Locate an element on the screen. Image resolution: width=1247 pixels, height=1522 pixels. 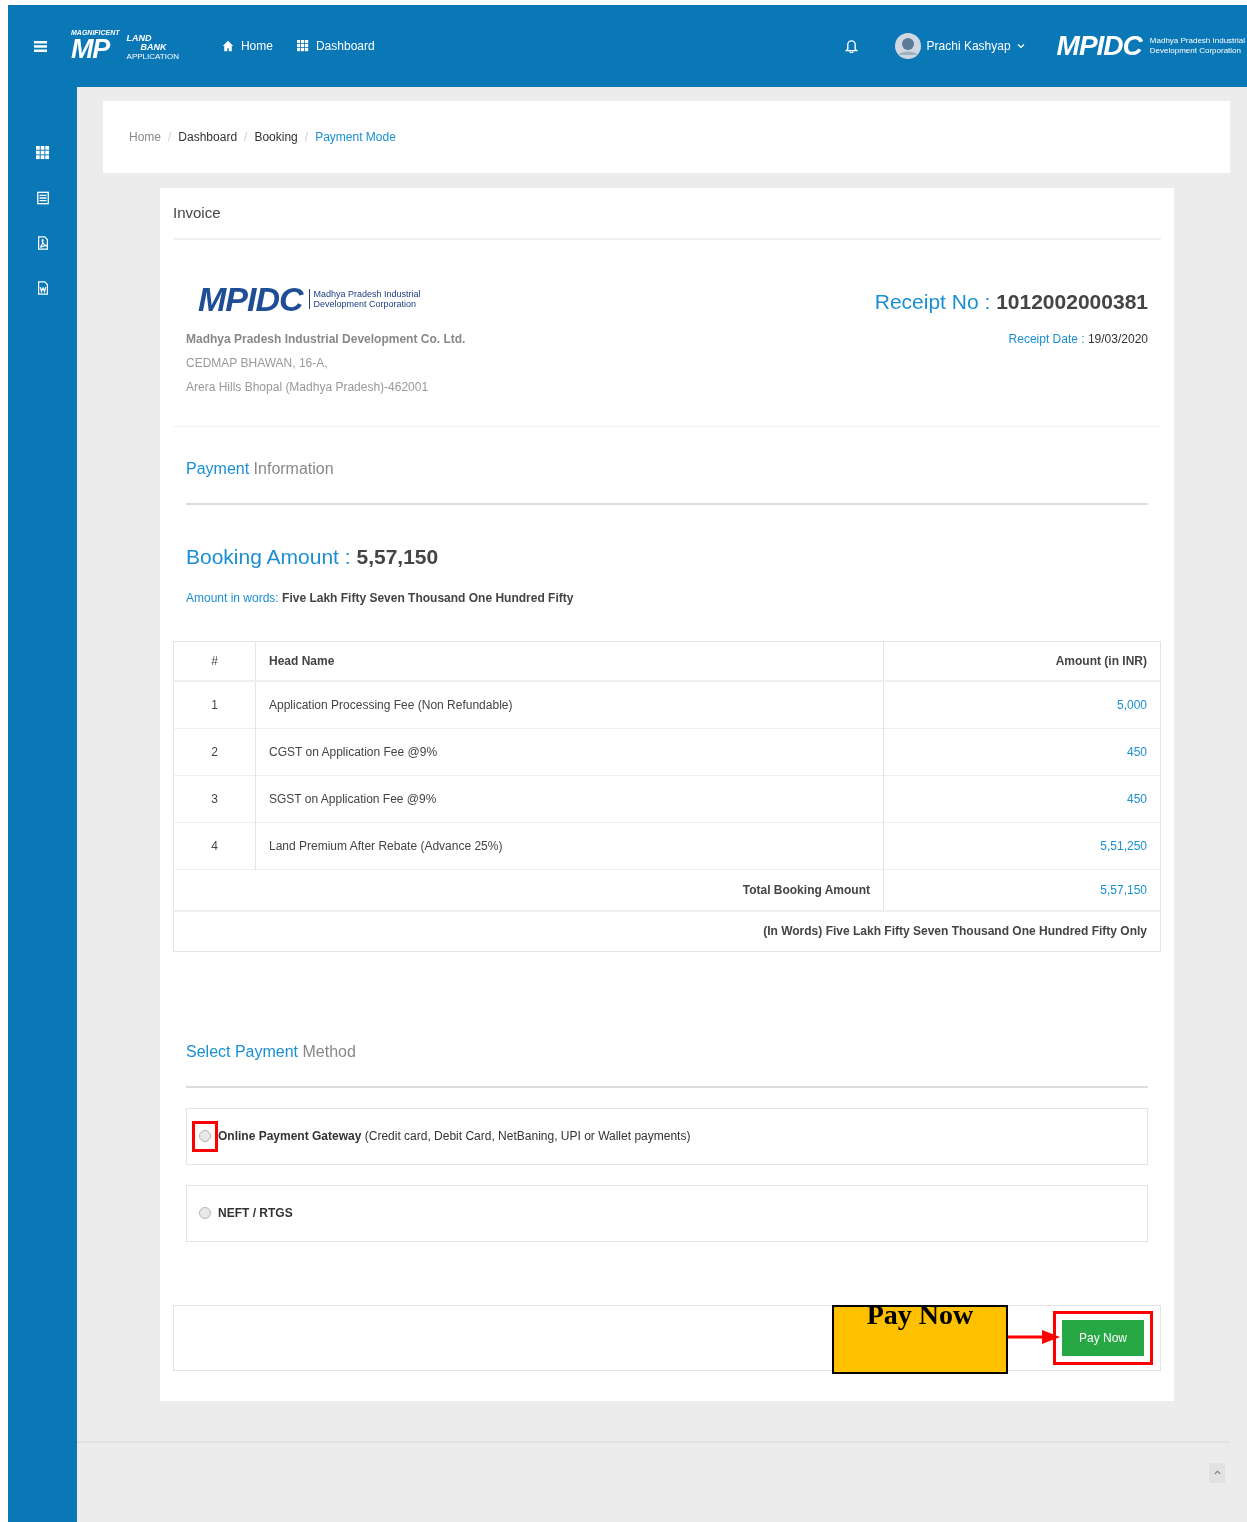
nav-link: Home is located at coordinates (247, 46).